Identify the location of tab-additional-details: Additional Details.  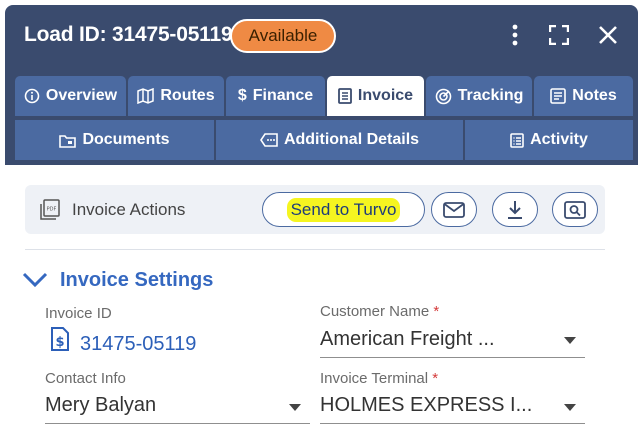
(339, 140).